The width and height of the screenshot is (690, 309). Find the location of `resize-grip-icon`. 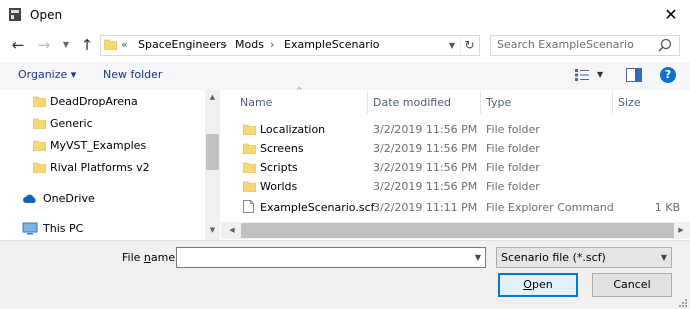

resize-grip-icon is located at coordinates (682, 302).